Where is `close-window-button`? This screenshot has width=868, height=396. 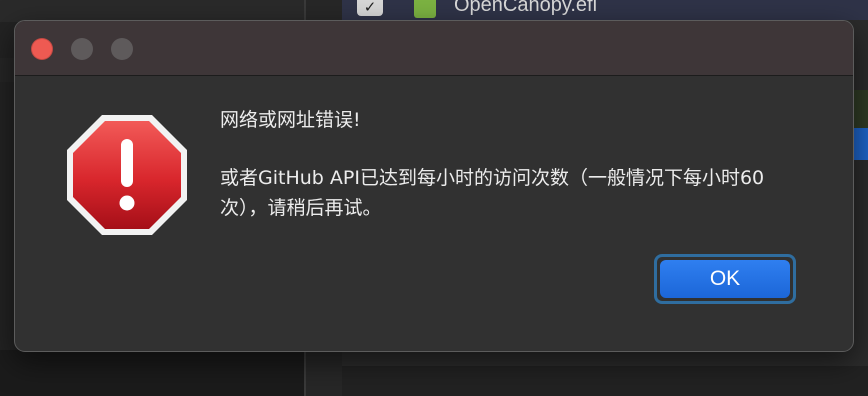 close-window-button is located at coordinates (42, 49).